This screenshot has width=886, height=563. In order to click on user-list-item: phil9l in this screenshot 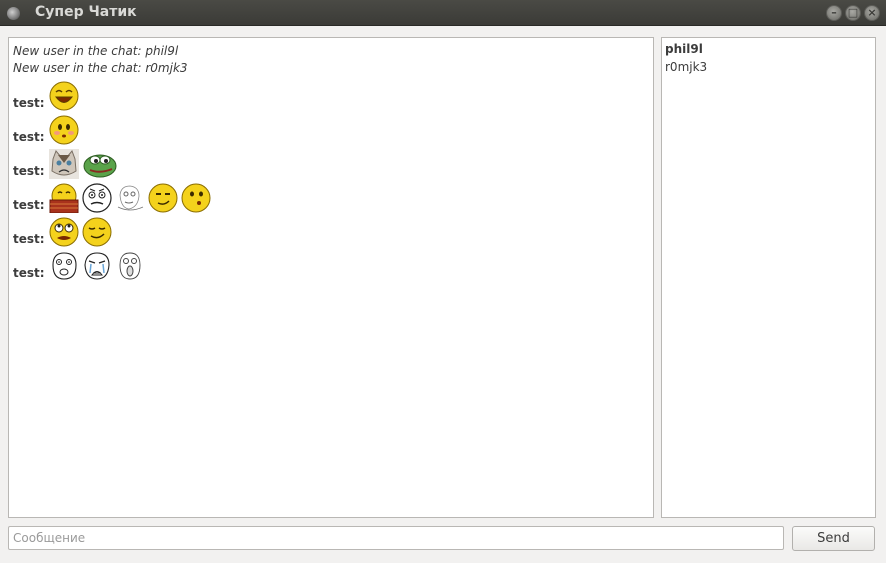, I will do `click(768, 49)`.